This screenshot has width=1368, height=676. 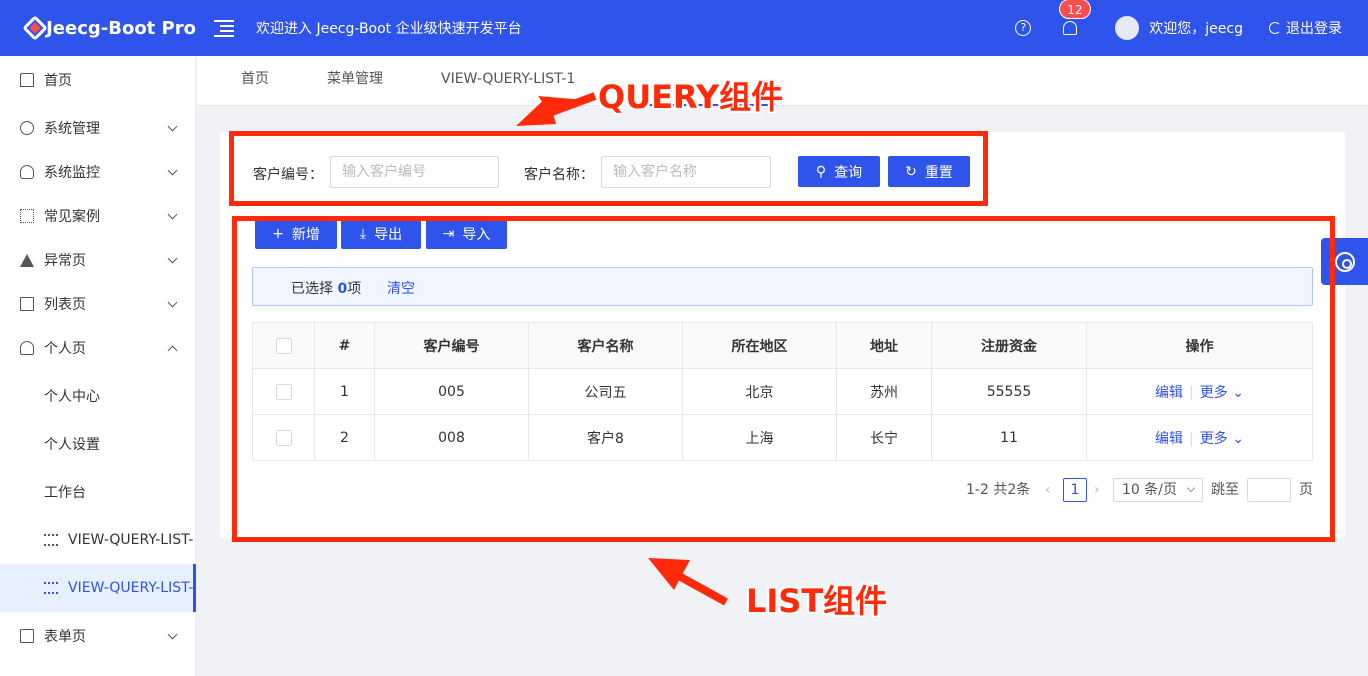 I want to click on user-greeting: 欢迎您，jeecg, so click(x=1196, y=28).